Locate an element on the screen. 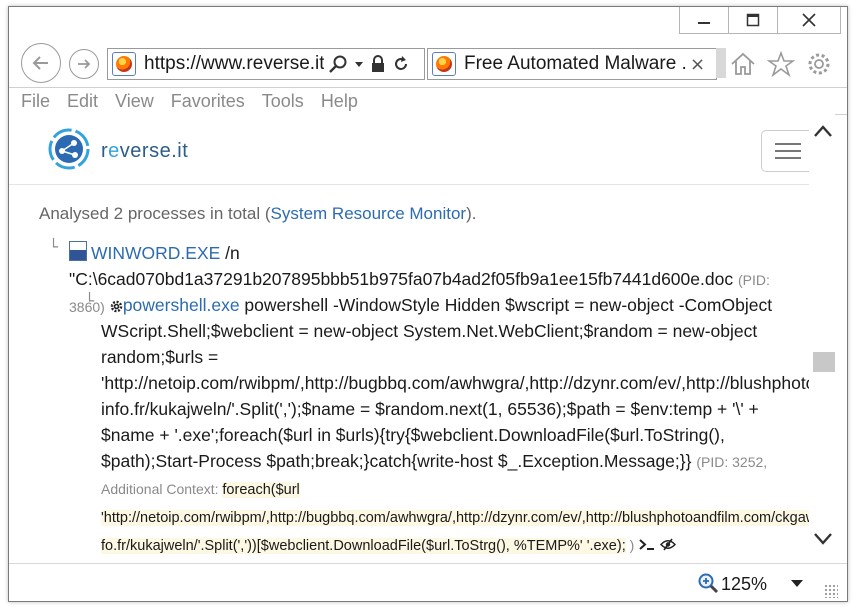 This screenshot has width=858, height=609. minimize-button is located at coordinates (704, 20).